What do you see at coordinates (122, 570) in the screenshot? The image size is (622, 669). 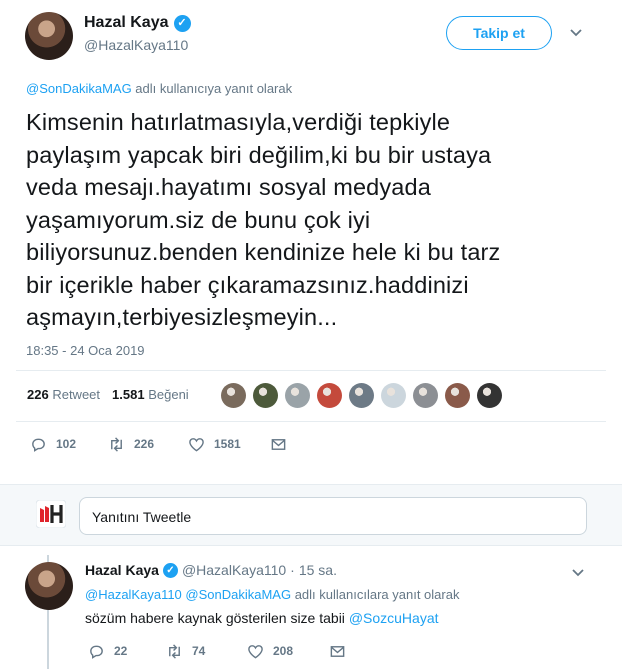 I see `reply-author-name: Hazal Kaya` at bounding box center [122, 570].